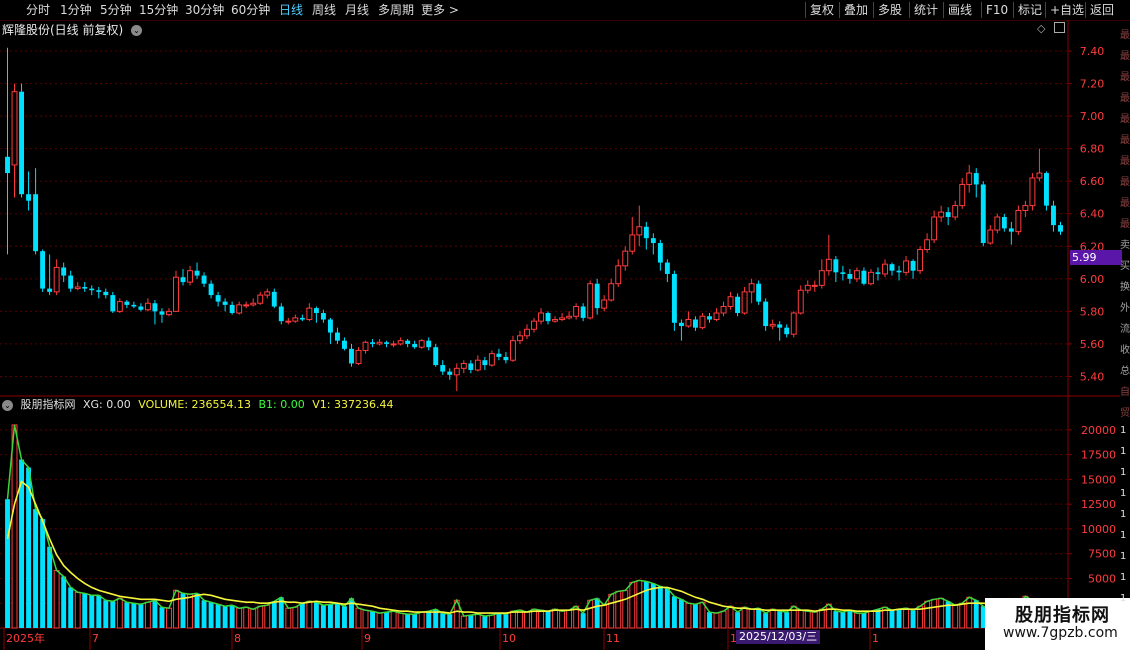  Describe the element at coordinates (195, 404) in the screenshot. I see `indicator-volume: VOLUME: 236554.13` at that location.